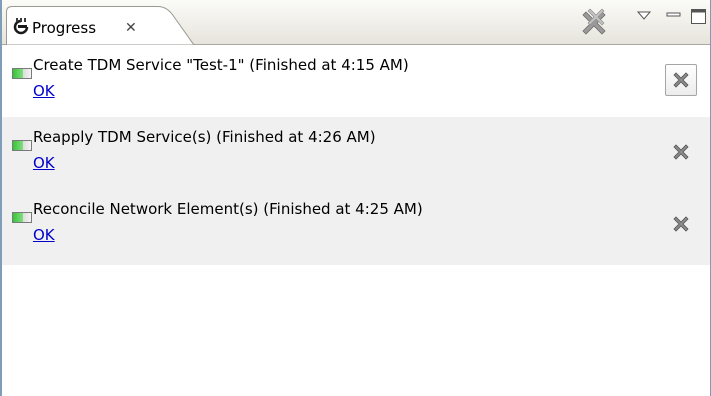 Image resolution: width=711 pixels, height=396 pixels. Describe the element at coordinates (64, 28) in the screenshot. I see `tab-progress-label: Progress` at that location.